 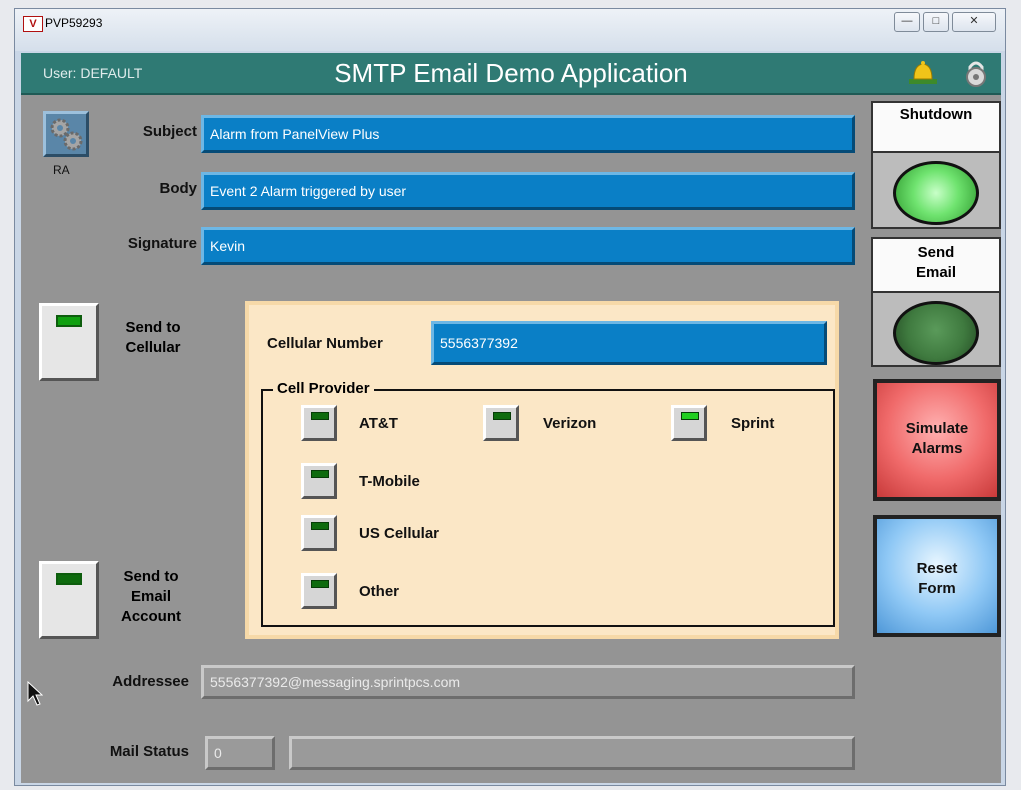 What do you see at coordinates (974, 22) in the screenshot?
I see `close-button: ✕` at bounding box center [974, 22].